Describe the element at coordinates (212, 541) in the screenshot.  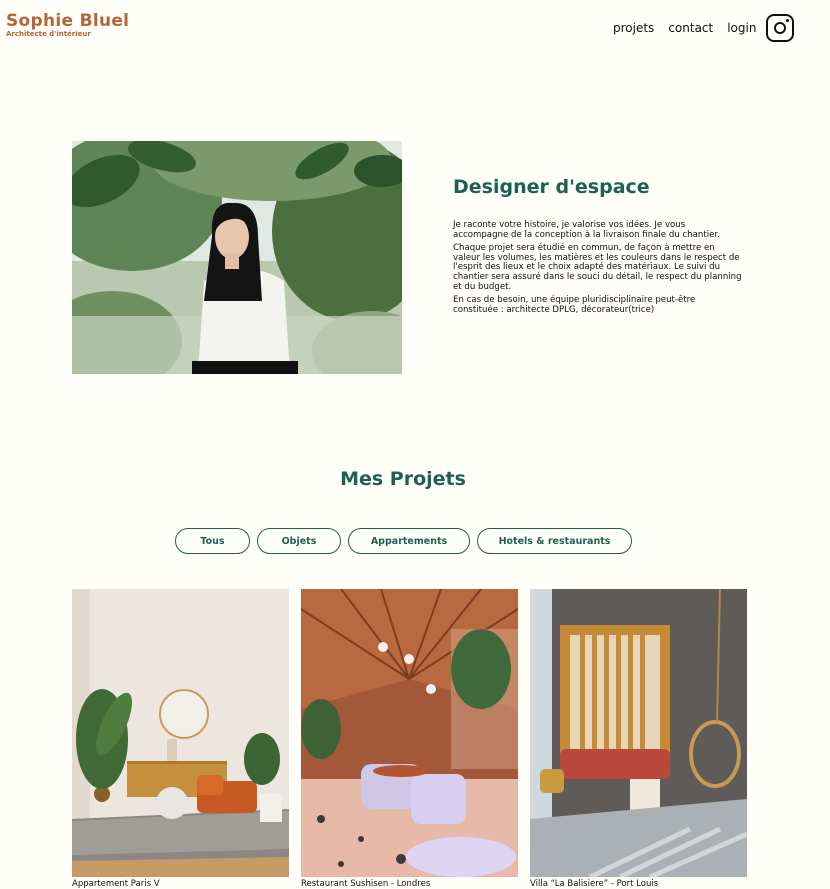
I see `filter-tous-button: Tous` at that location.